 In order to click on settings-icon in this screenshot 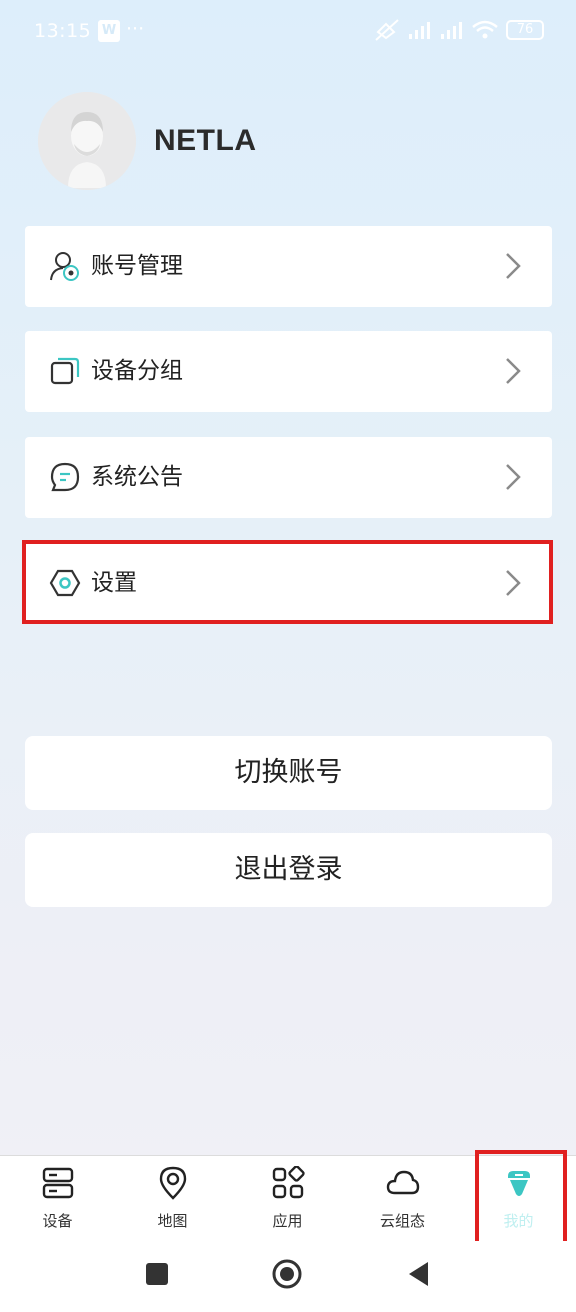, I will do `click(65, 583)`.